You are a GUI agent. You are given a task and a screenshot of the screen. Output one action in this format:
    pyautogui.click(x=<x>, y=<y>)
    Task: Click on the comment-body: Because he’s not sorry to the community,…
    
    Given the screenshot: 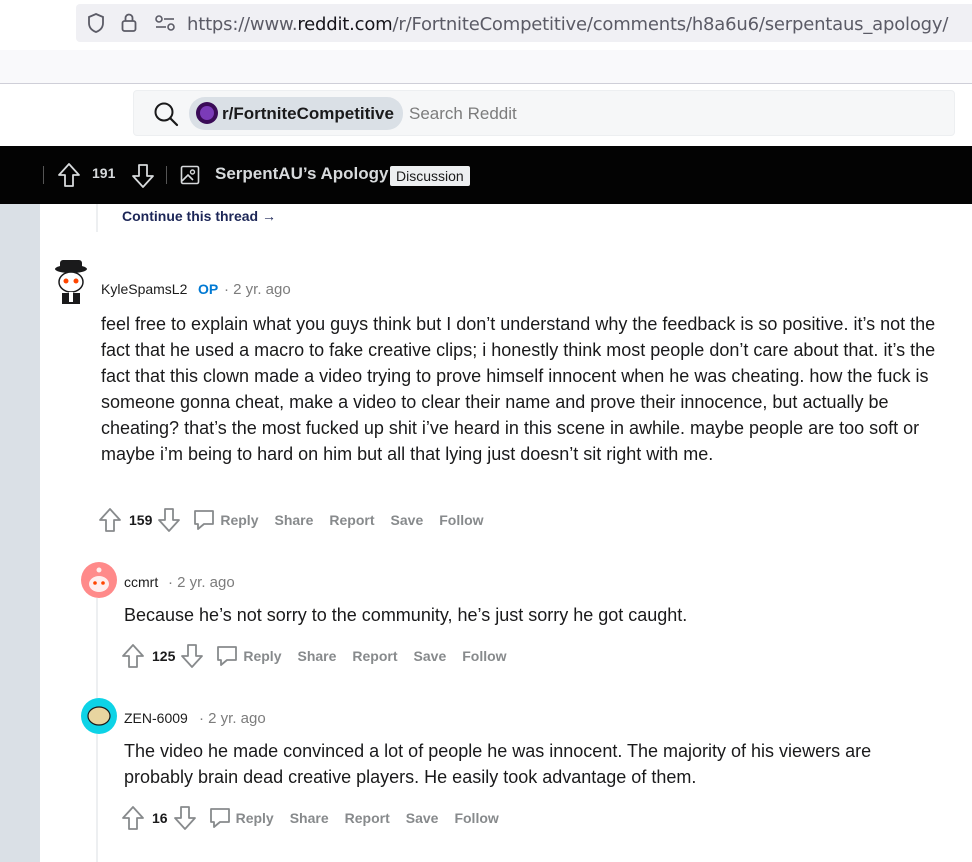 What is the action you would take?
    pyautogui.click(x=406, y=615)
    